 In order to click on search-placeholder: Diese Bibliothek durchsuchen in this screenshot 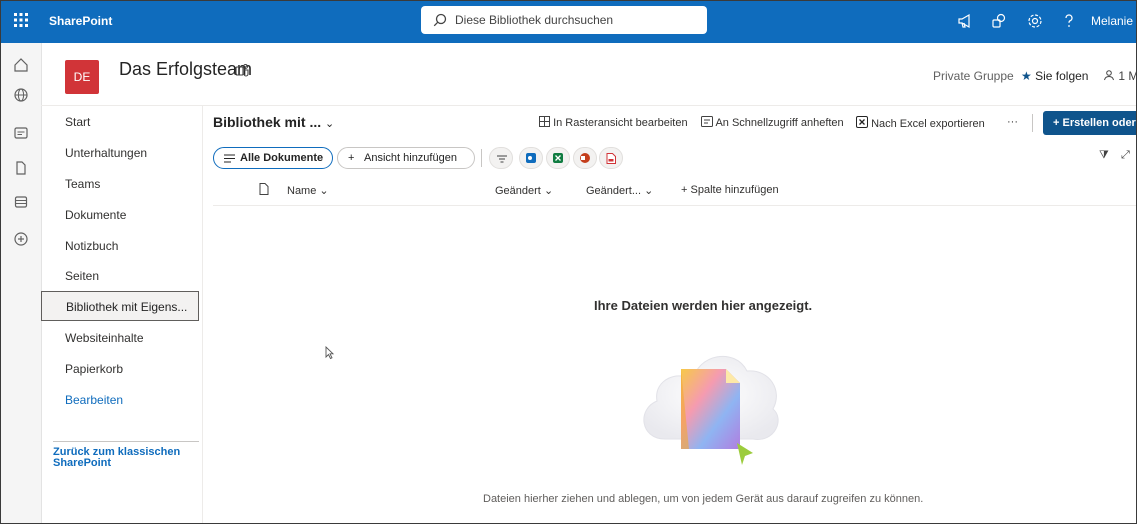, I will do `click(534, 20)`.